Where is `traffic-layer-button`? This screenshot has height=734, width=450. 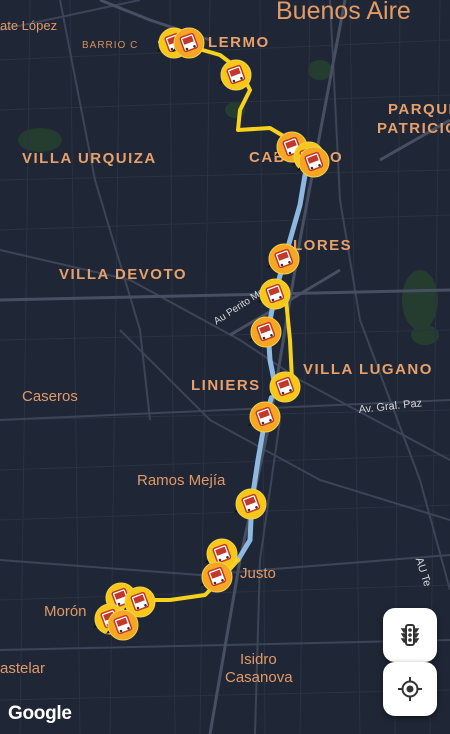 traffic-layer-button is located at coordinates (410, 635).